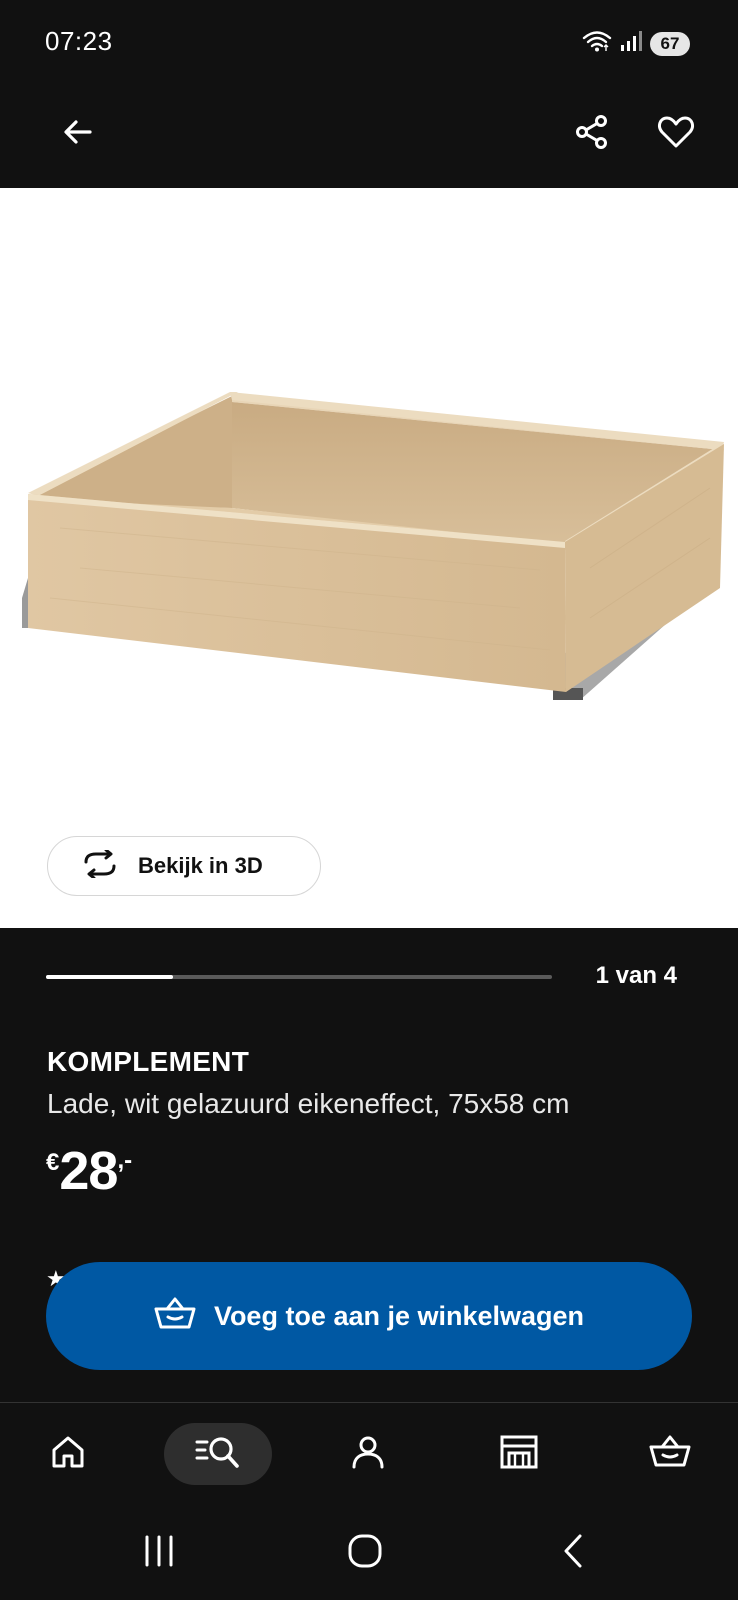 The height and width of the screenshot is (1600, 738). I want to click on status-icons: 67, so click(636, 43).